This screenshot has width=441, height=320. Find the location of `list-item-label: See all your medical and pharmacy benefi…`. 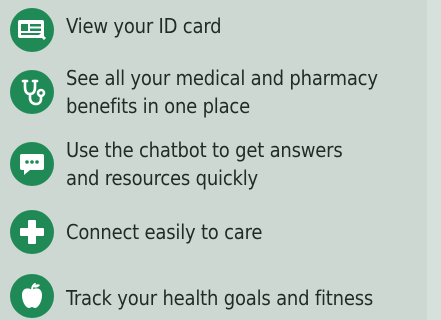

list-item-label: See all your medical and pharmacy benefi… is located at coordinates (222, 92).